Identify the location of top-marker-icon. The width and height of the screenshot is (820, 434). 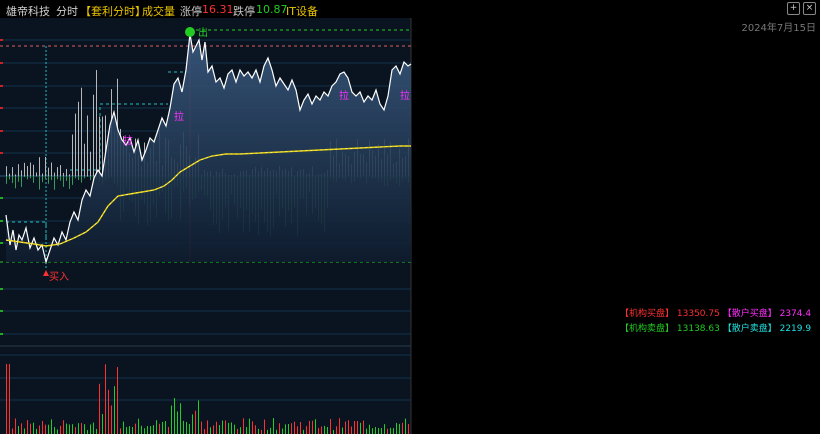
(190, 32).